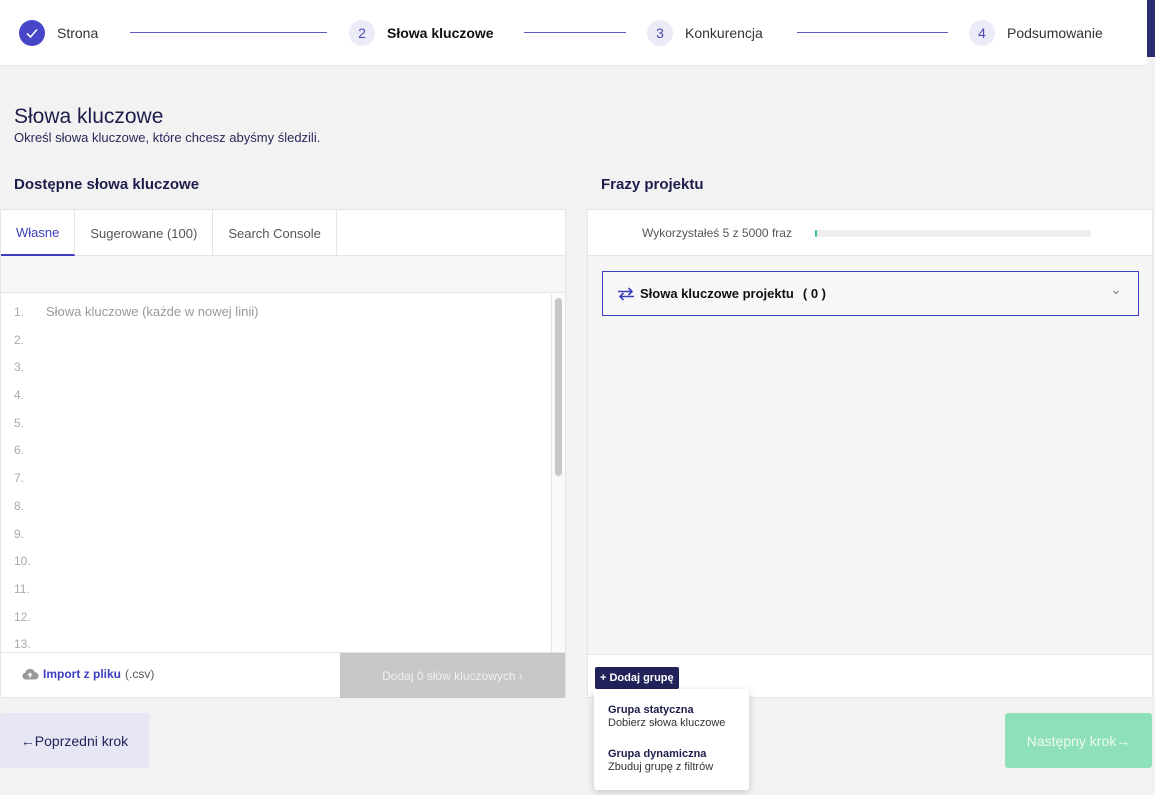 This screenshot has width=1155, height=795. I want to click on step-strona: Strona, so click(58, 33).